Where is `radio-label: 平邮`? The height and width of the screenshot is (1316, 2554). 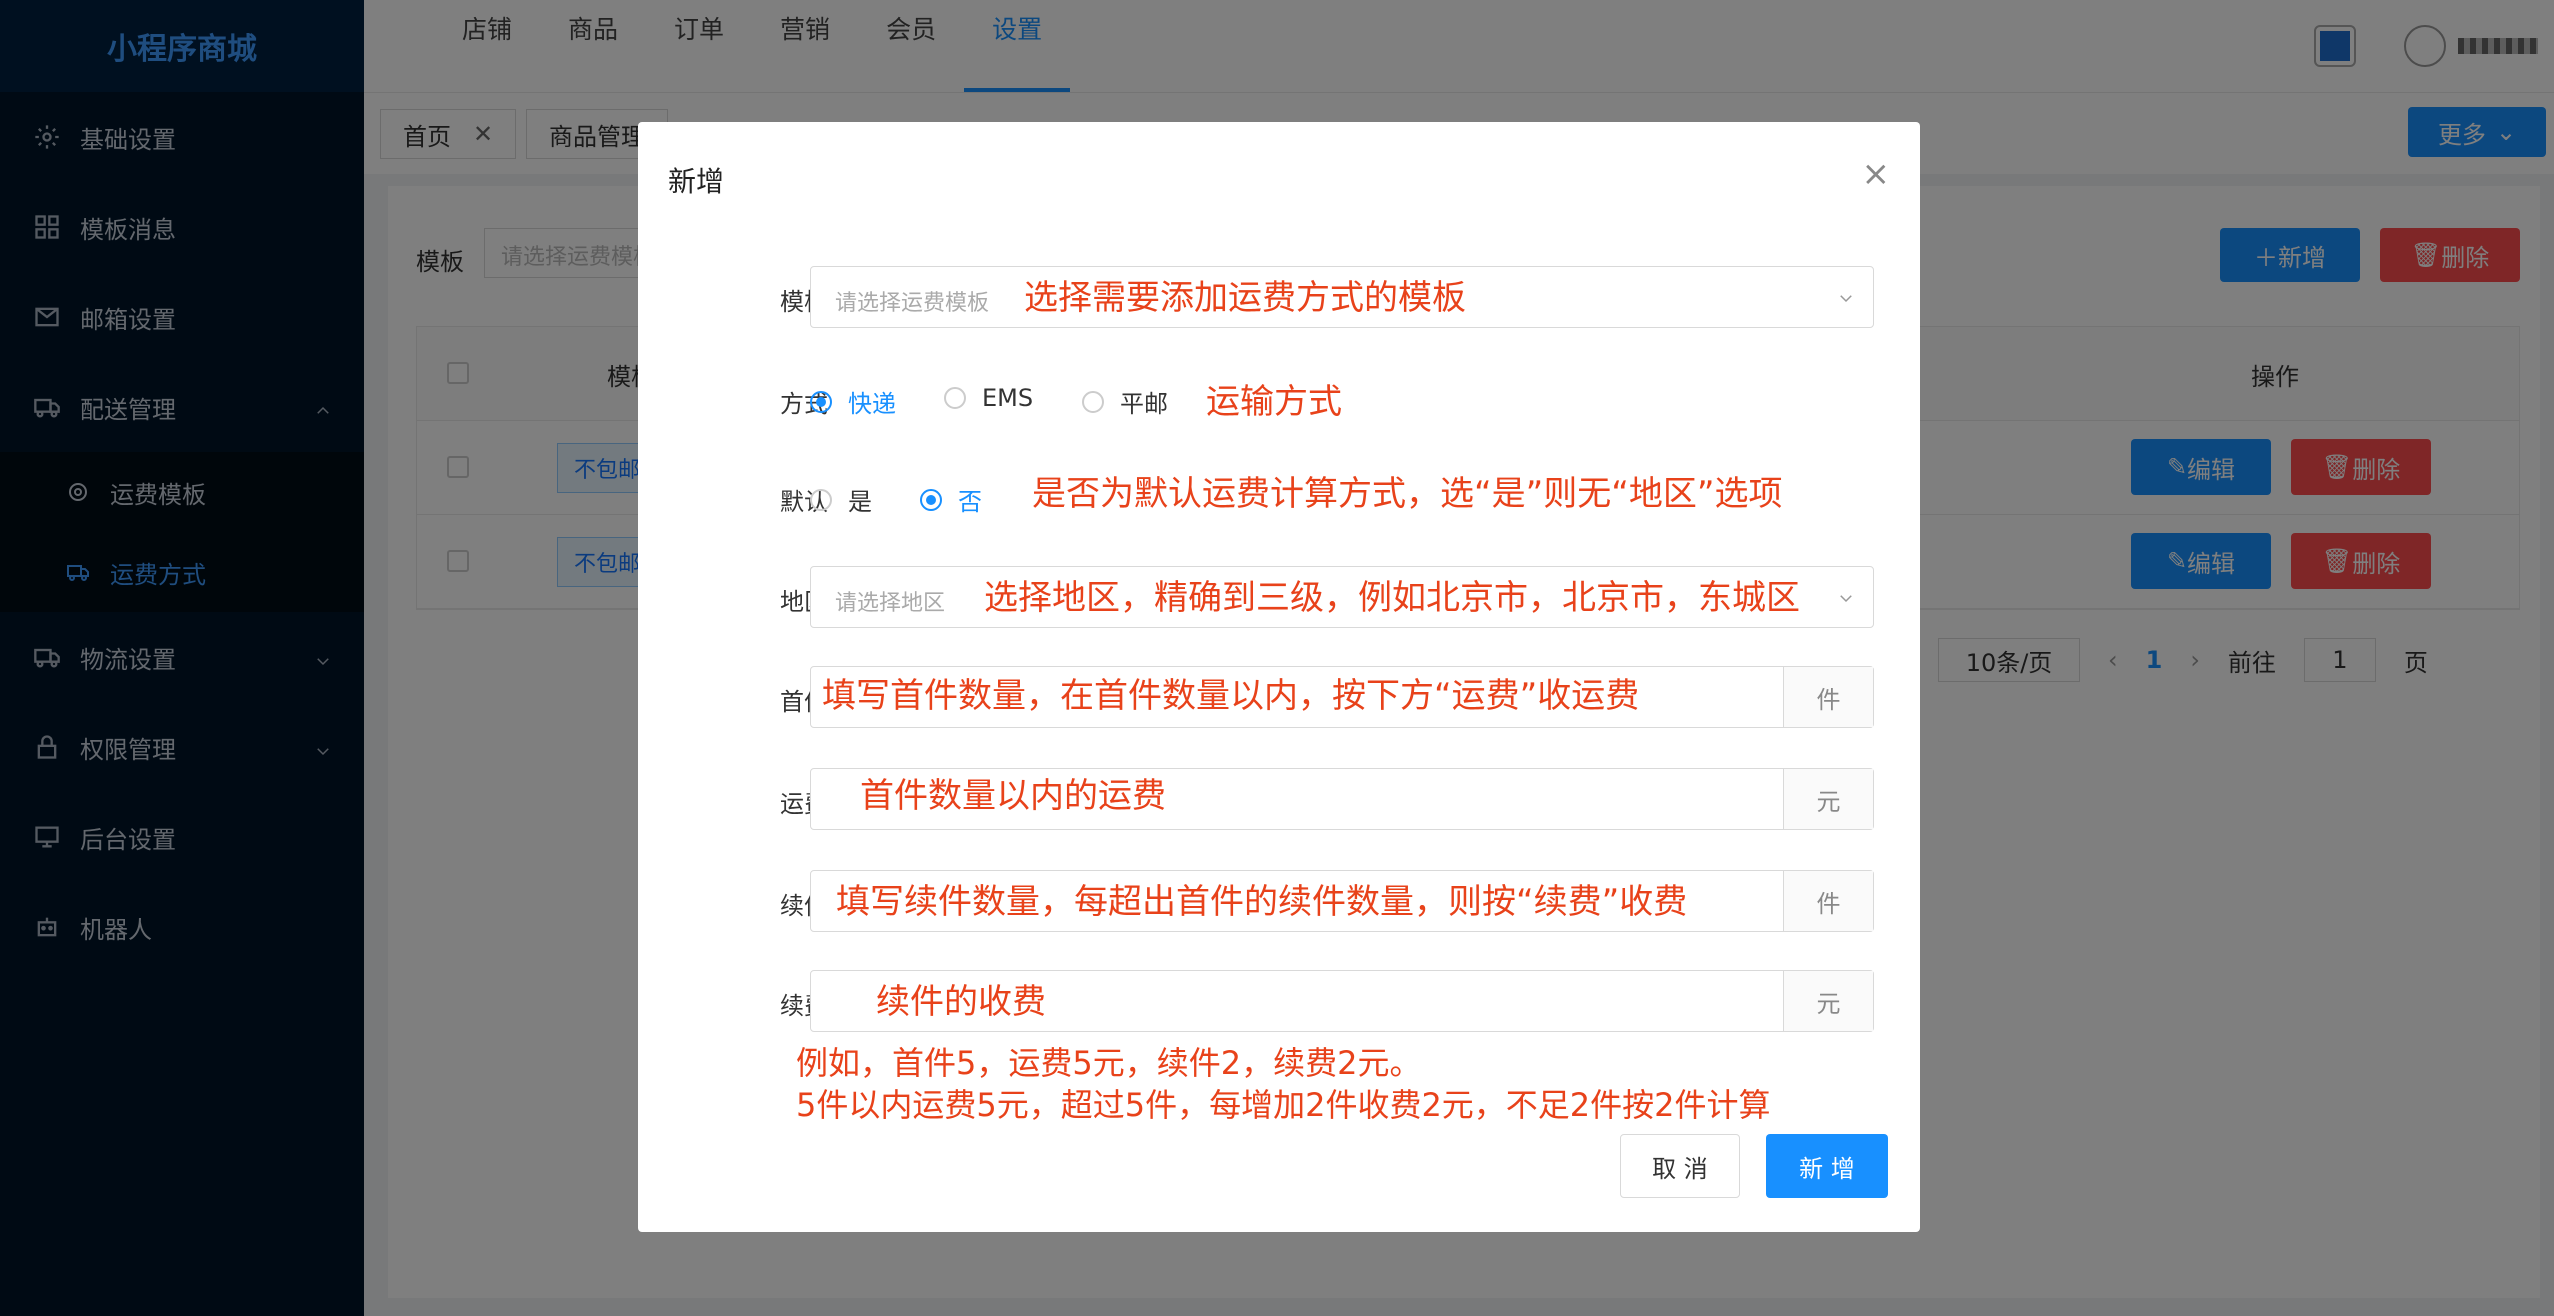
radio-label: 平邮 is located at coordinates (1144, 404).